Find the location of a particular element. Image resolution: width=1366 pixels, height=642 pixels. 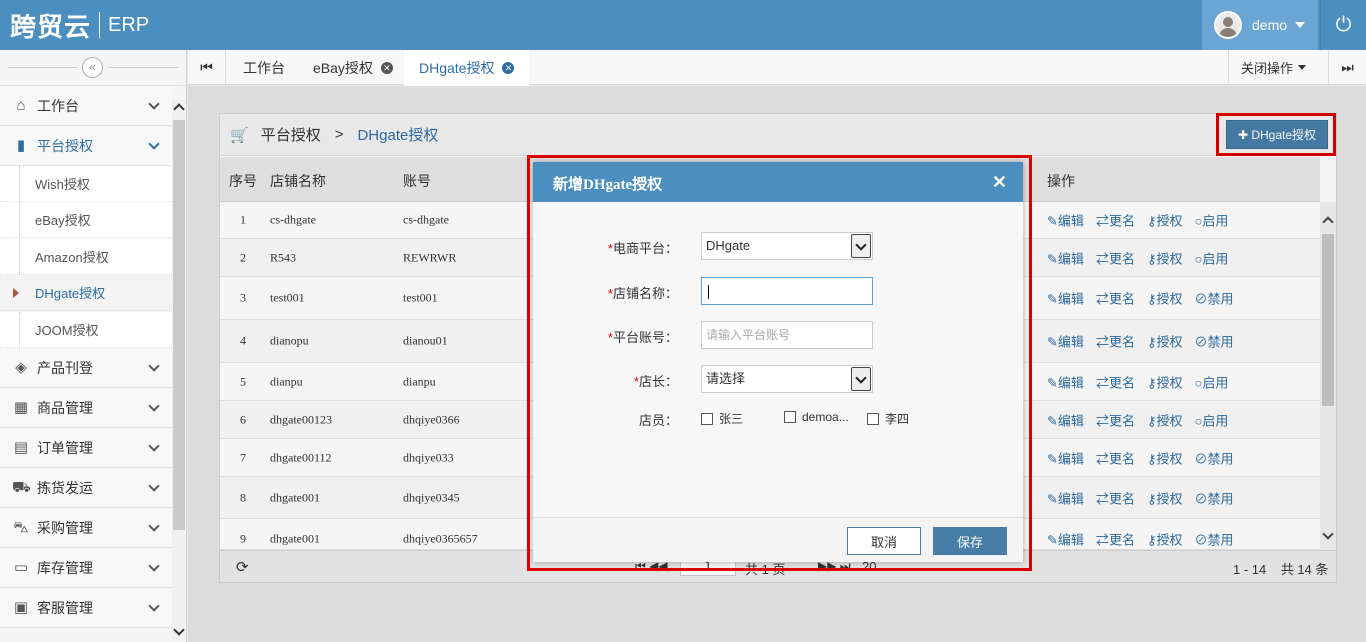

platform-row: *电商平台： DHgate is located at coordinates (778, 246).